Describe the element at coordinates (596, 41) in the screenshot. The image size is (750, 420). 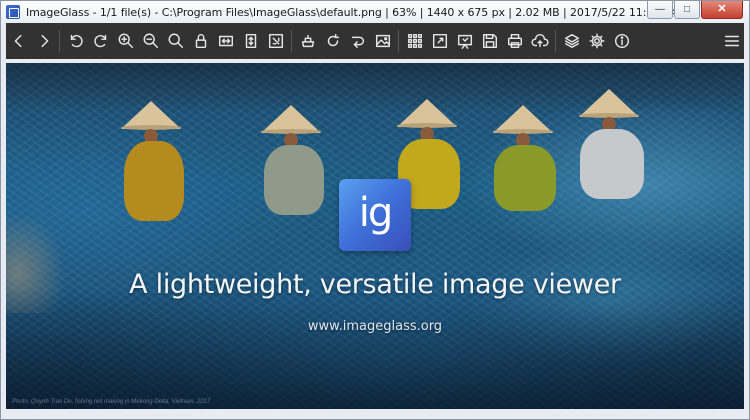
I see `settings-icon` at that location.